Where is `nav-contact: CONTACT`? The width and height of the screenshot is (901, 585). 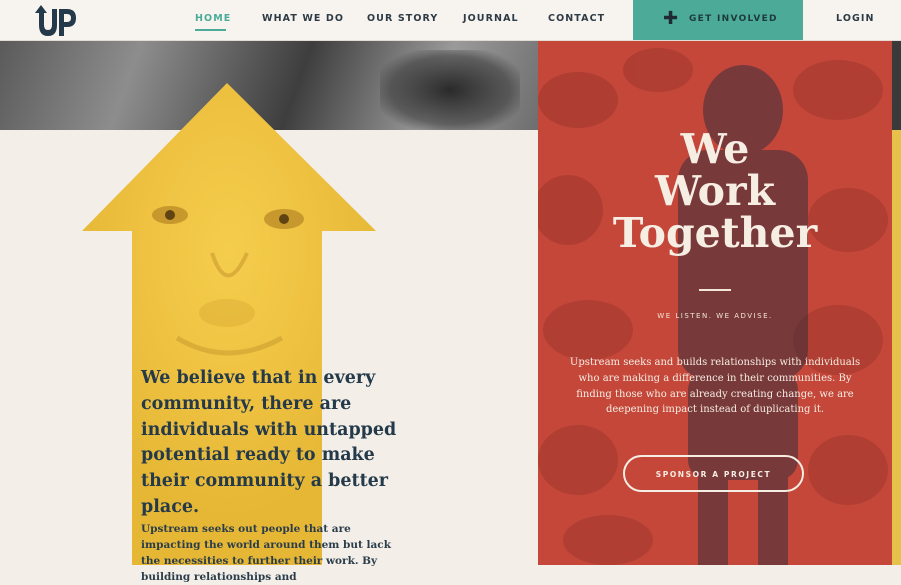 nav-contact: CONTACT is located at coordinates (576, 18).